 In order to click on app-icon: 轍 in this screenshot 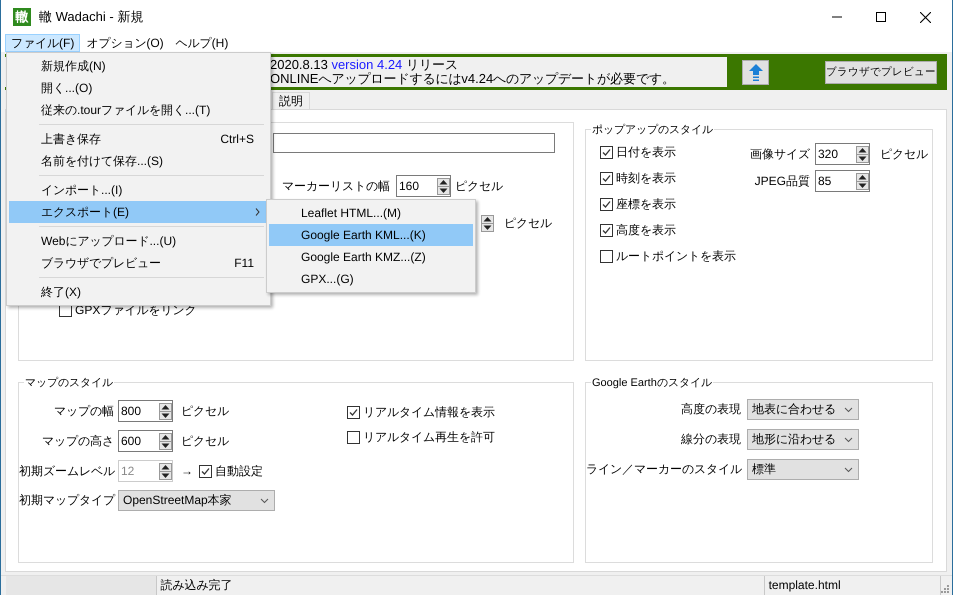, I will do `click(22, 17)`.